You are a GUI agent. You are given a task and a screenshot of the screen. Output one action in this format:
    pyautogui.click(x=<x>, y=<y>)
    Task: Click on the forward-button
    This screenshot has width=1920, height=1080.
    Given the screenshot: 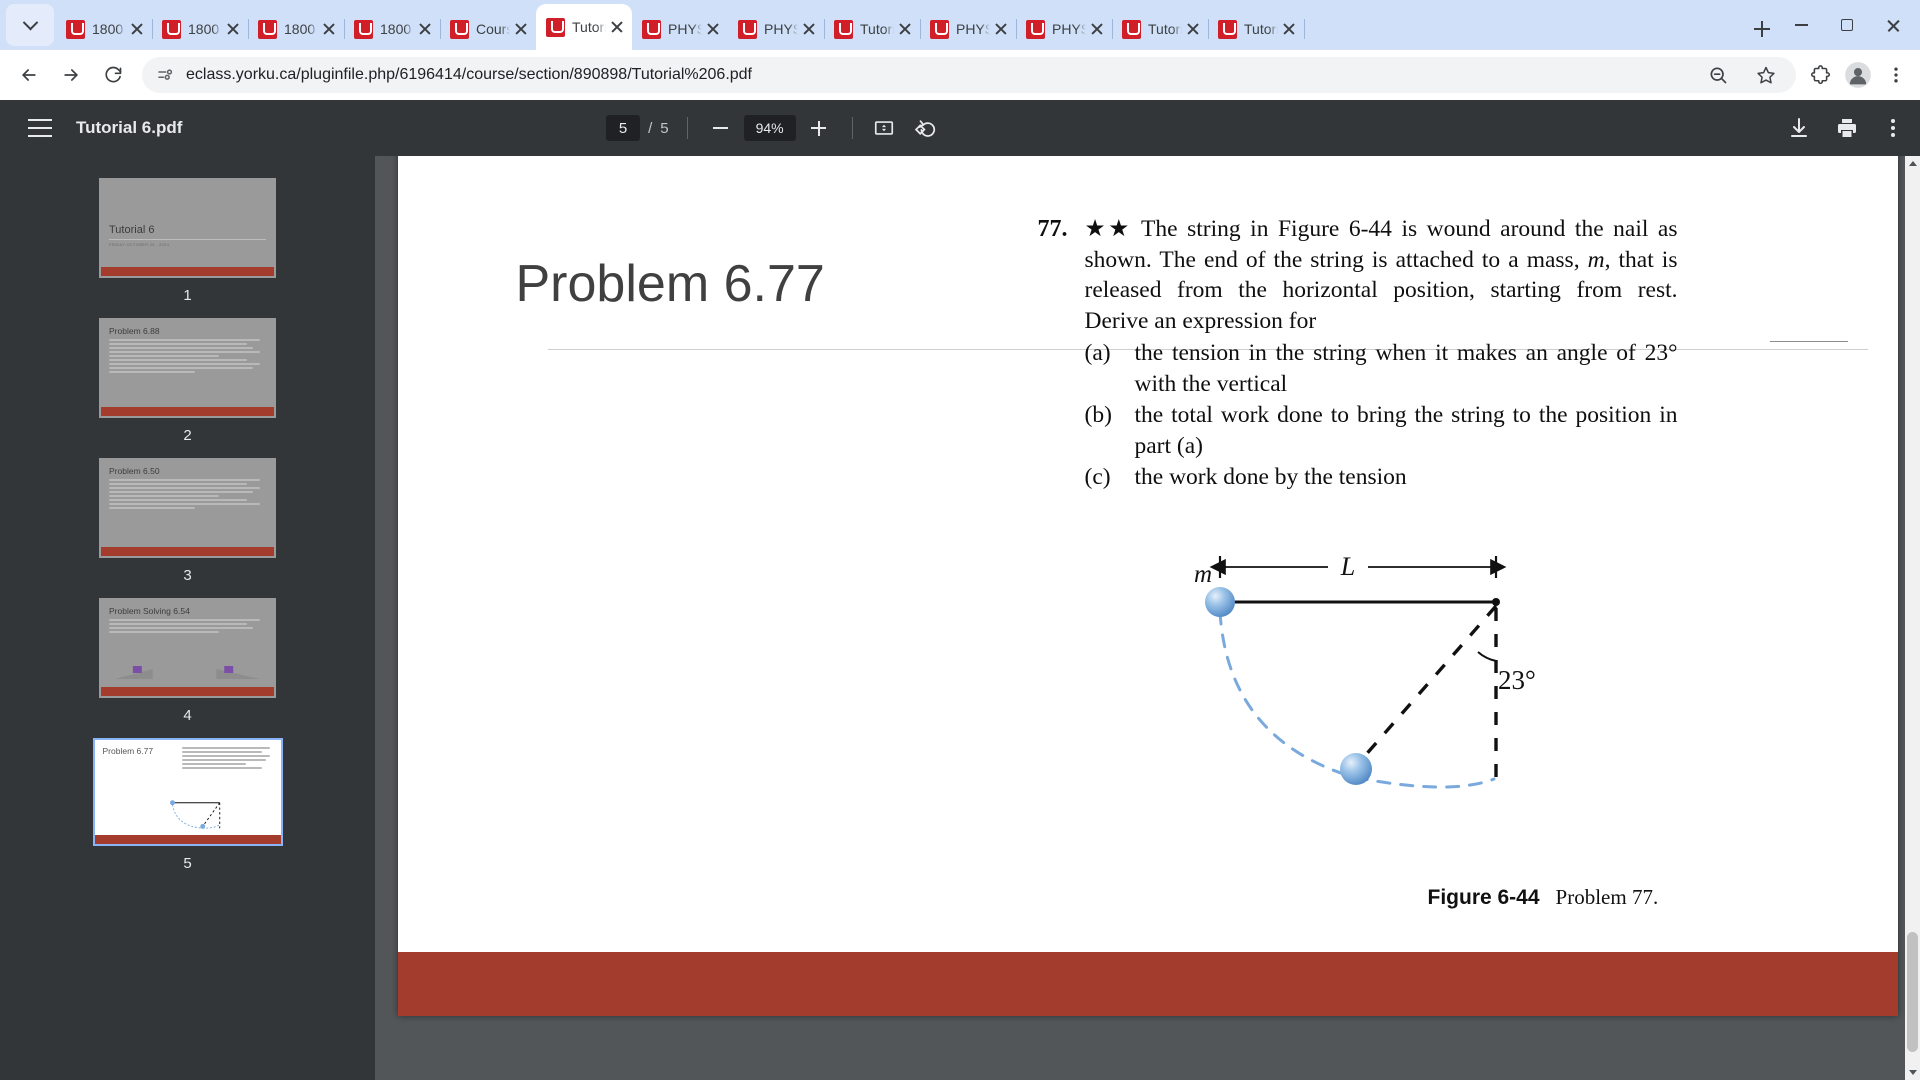 What is the action you would take?
    pyautogui.click(x=71, y=75)
    